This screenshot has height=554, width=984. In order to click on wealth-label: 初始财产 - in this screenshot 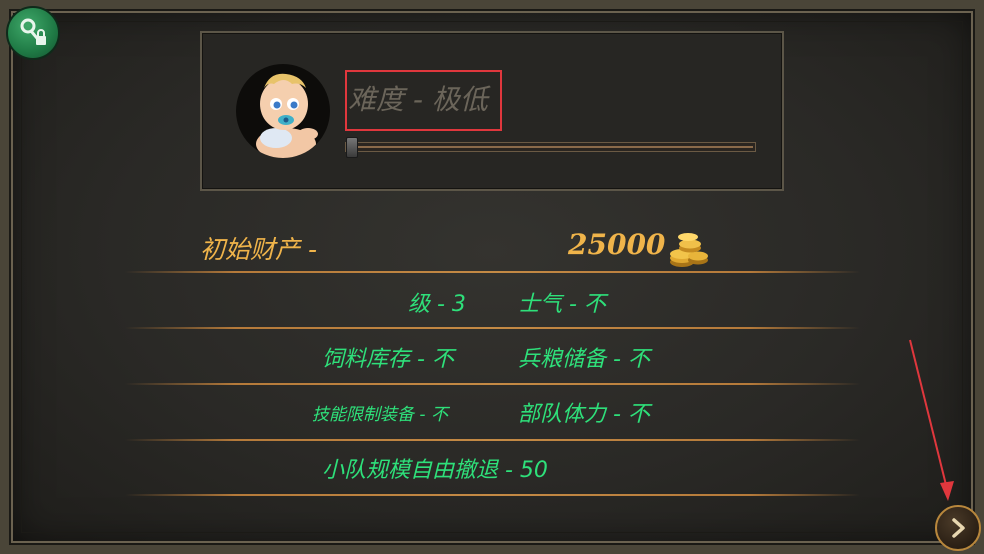, I will do `click(258, 249)`.